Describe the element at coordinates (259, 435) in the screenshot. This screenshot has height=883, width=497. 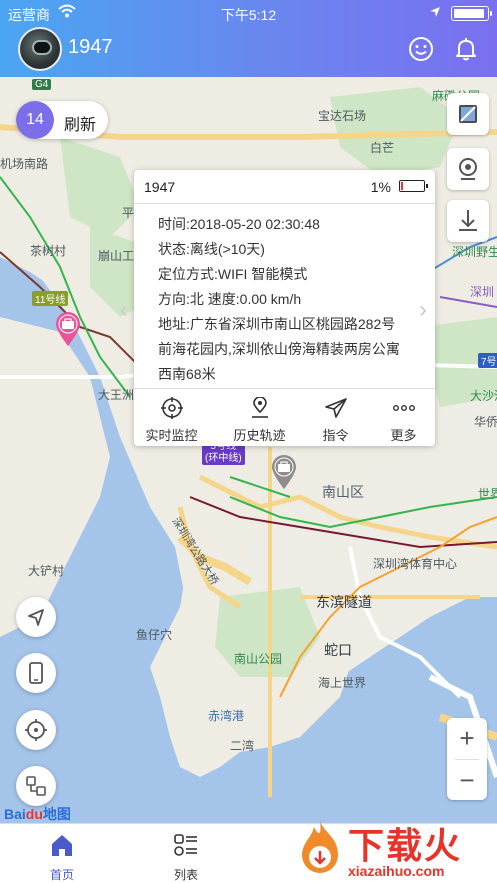
I see `history-track-label: 历史轨迹` at that location.